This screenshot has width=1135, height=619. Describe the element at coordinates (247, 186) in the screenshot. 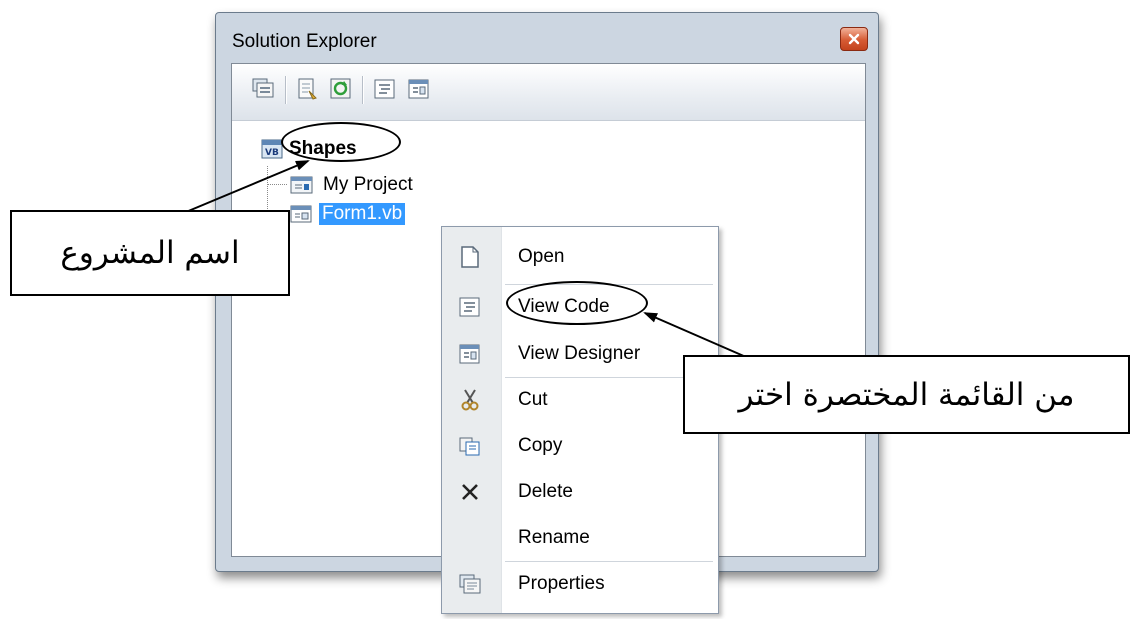

I see `arrow-to-project-name` at that location.